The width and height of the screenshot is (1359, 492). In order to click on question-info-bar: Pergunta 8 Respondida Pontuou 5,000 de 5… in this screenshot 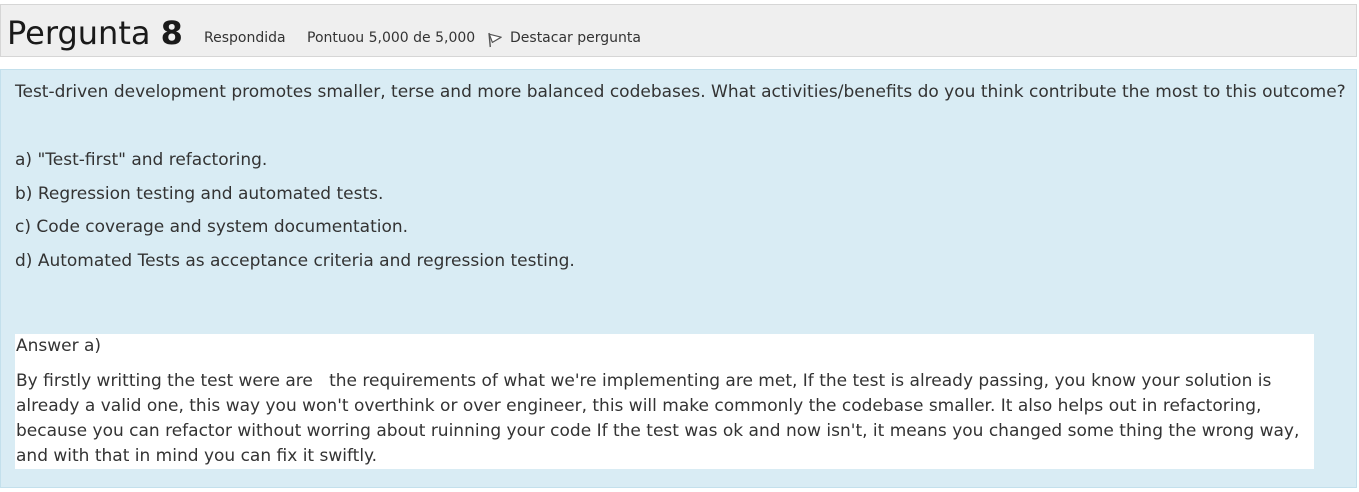, I will do `click(678, 30)`.